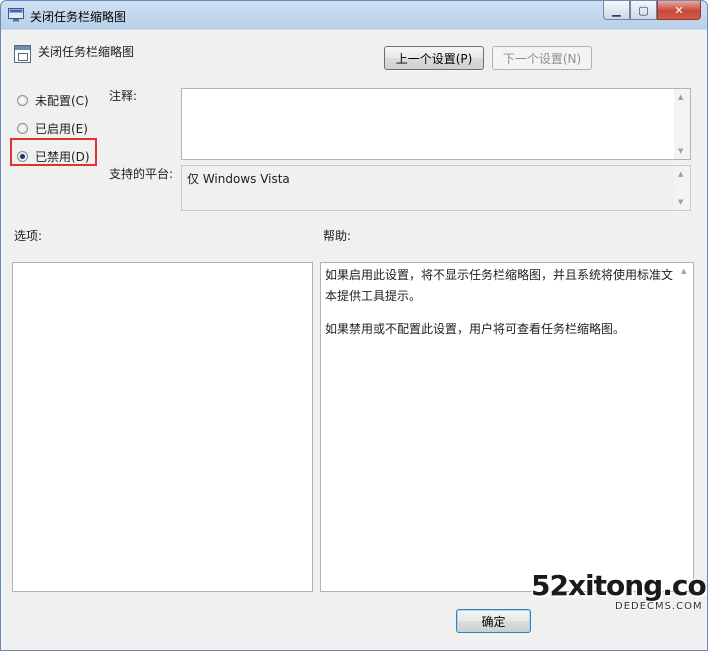  Describe the element at coordinates (53, 152) in the screenshot. I see `highlight-annotation-box` at that location.